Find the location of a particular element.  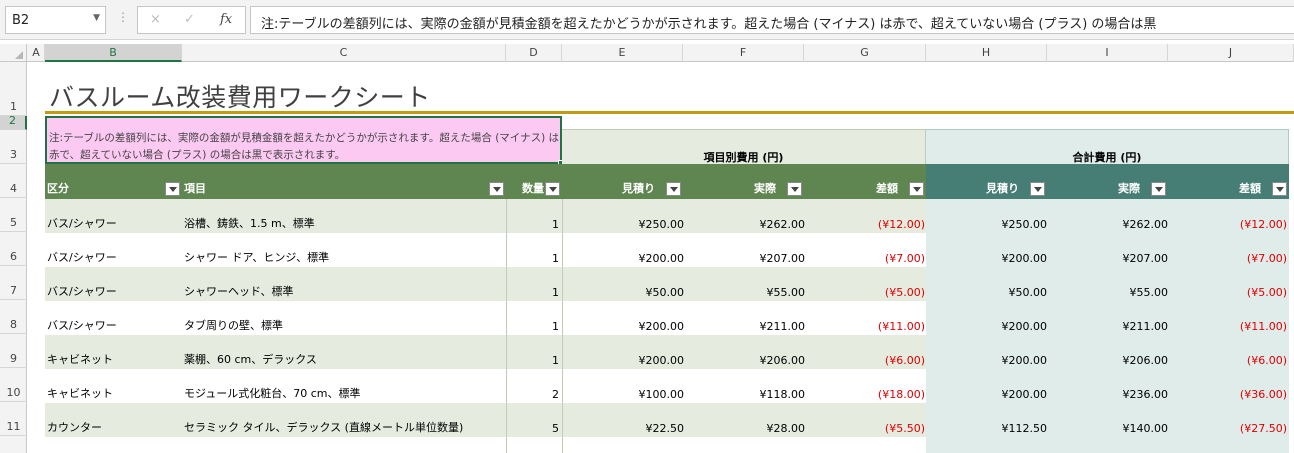

cell-actual: ¥262.00 is located at coordinates (783, 224).